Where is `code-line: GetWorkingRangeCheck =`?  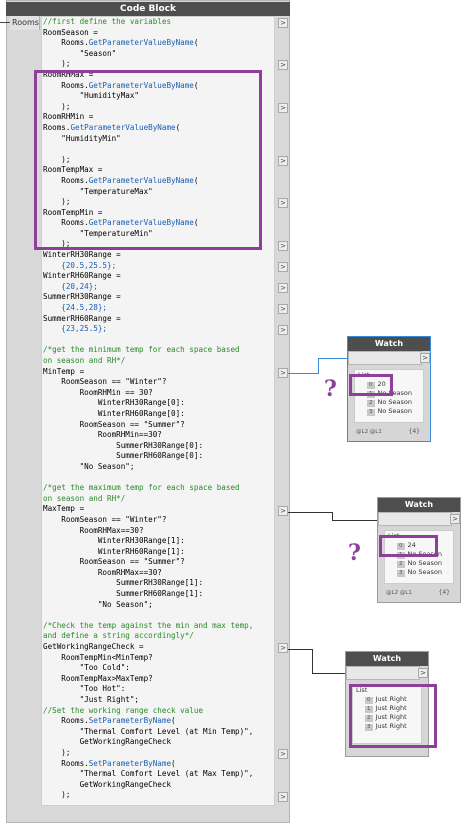 code-line: GetWorkingRangeCheck = is located at coordinates (93, 646).